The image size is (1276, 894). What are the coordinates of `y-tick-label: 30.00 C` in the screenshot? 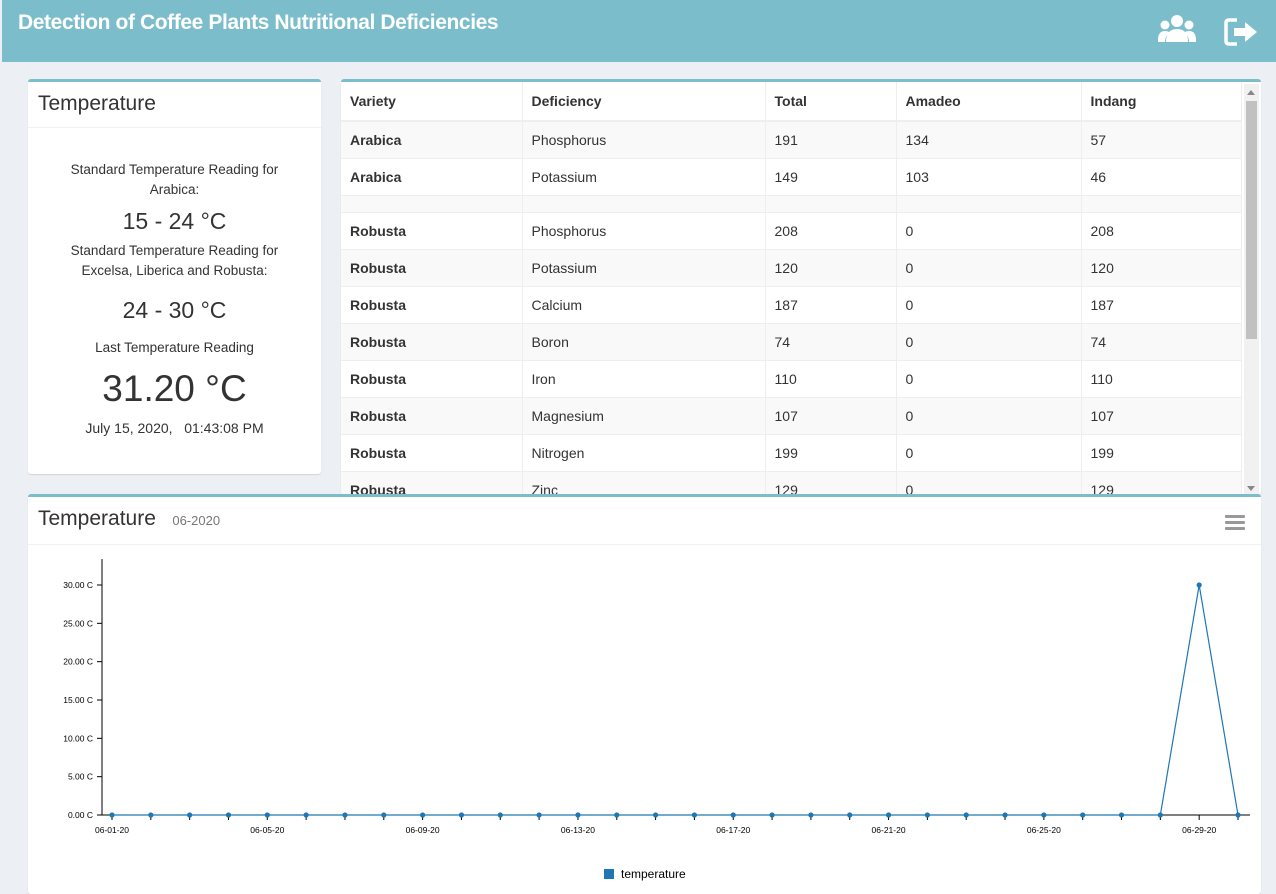 It's located at (78, 585).